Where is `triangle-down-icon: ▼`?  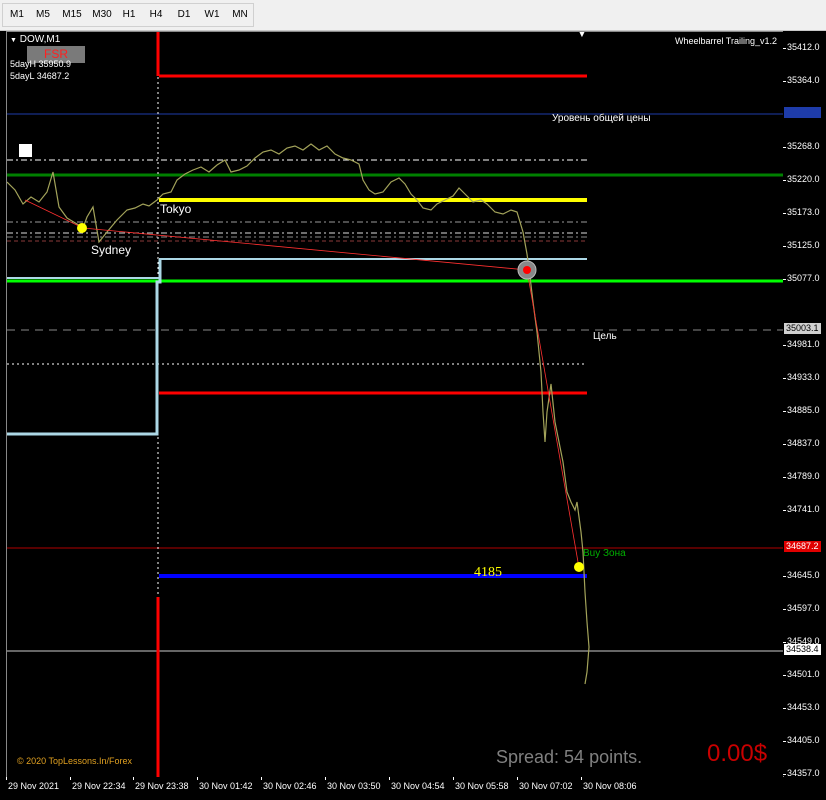 triangle-down-icon: ▼ is located at coordinates (13, 40).